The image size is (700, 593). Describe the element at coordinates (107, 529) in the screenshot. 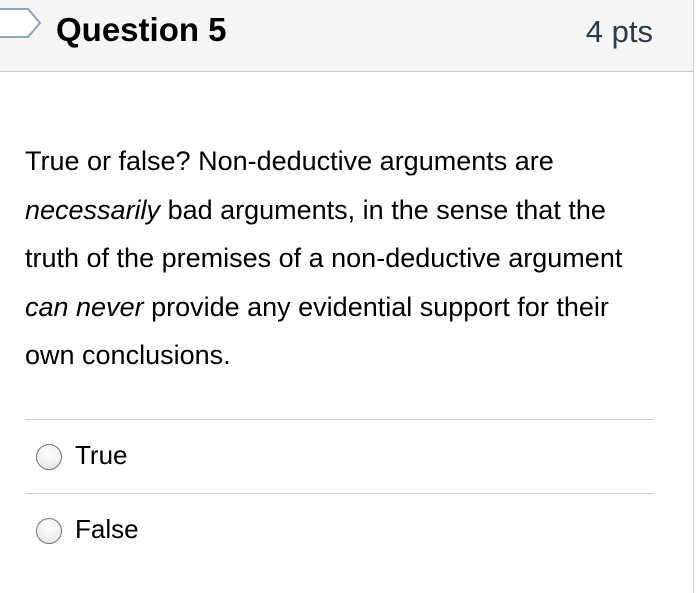

I see `answer-label: False` at that location.